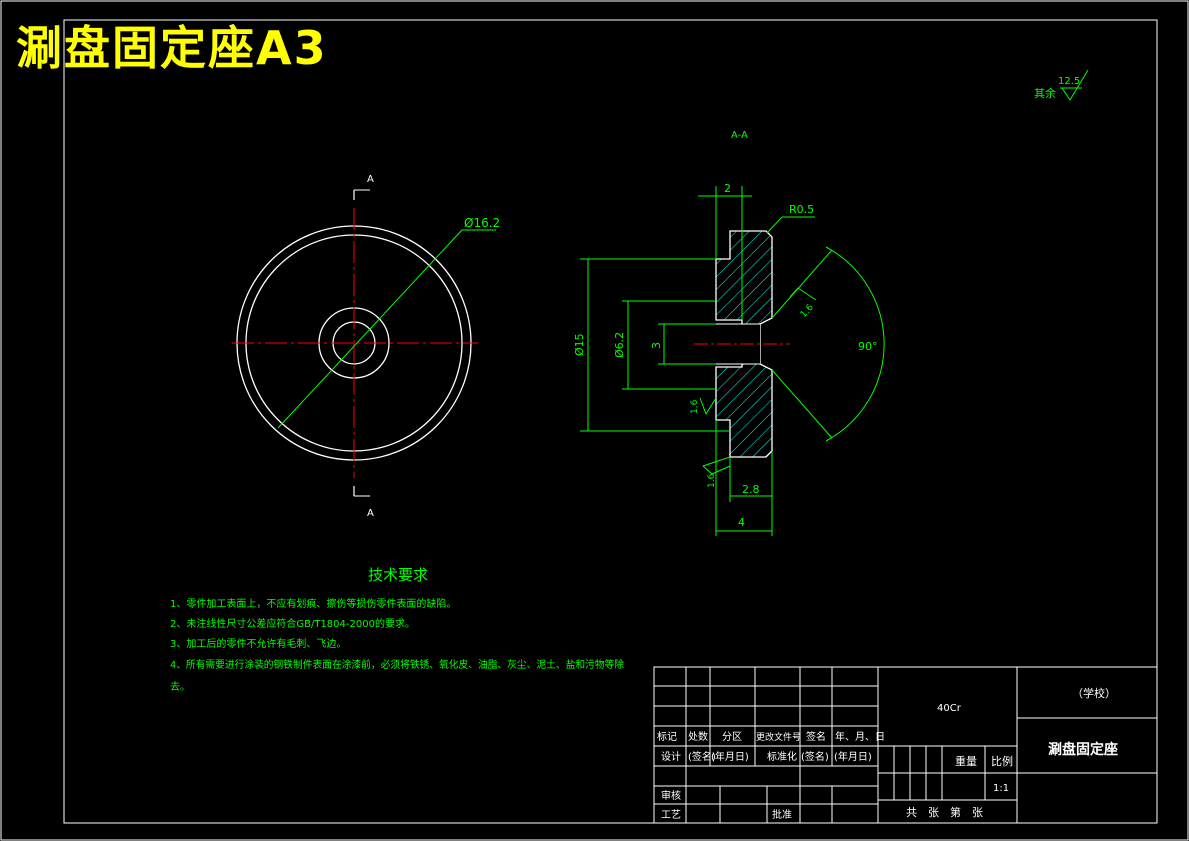  Describe the element at coordinates (741, 522) in the screenshot. I see `dim-total-width: 4` at that location.